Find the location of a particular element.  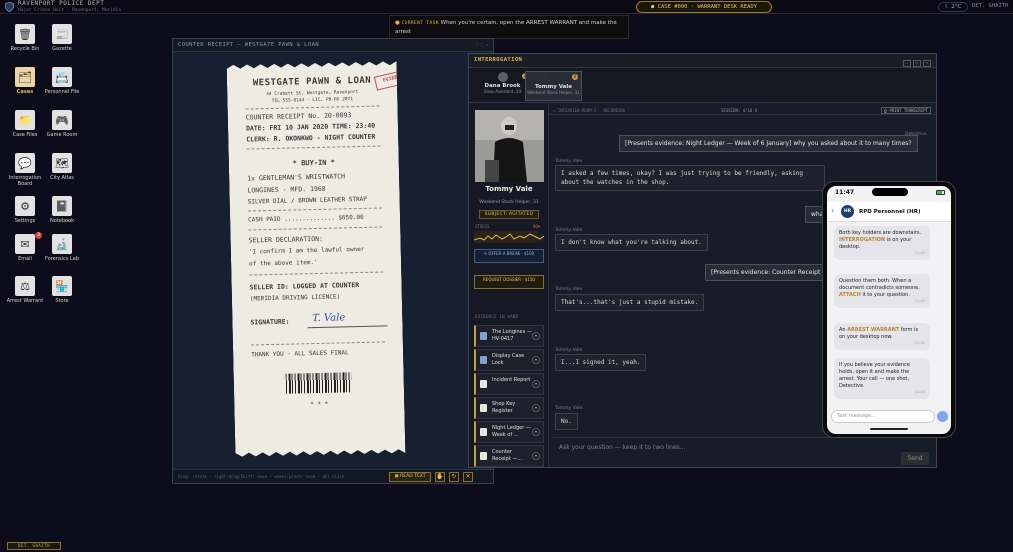

evidence-item: Night Ledger — Week of ... ▾ is located at coordinates (509, 432).